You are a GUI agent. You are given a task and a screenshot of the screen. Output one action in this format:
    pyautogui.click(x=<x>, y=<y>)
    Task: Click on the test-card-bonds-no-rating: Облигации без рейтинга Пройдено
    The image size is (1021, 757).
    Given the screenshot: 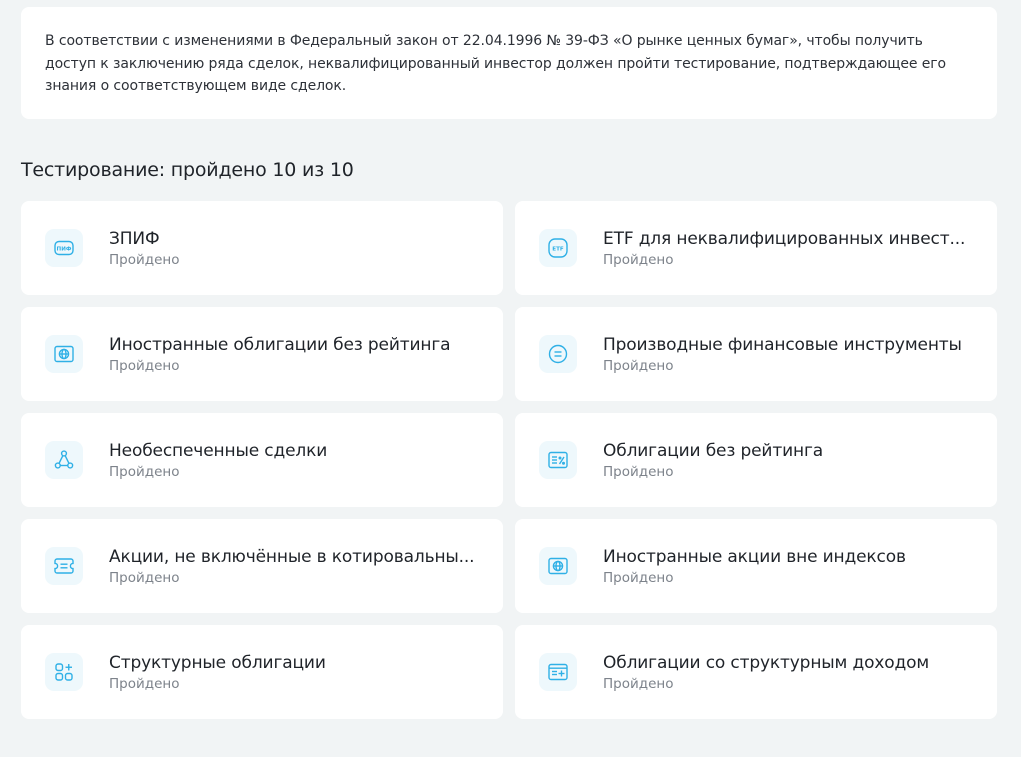 What is the action you would take?
    pyautogui.click(x=756, y=460)
    